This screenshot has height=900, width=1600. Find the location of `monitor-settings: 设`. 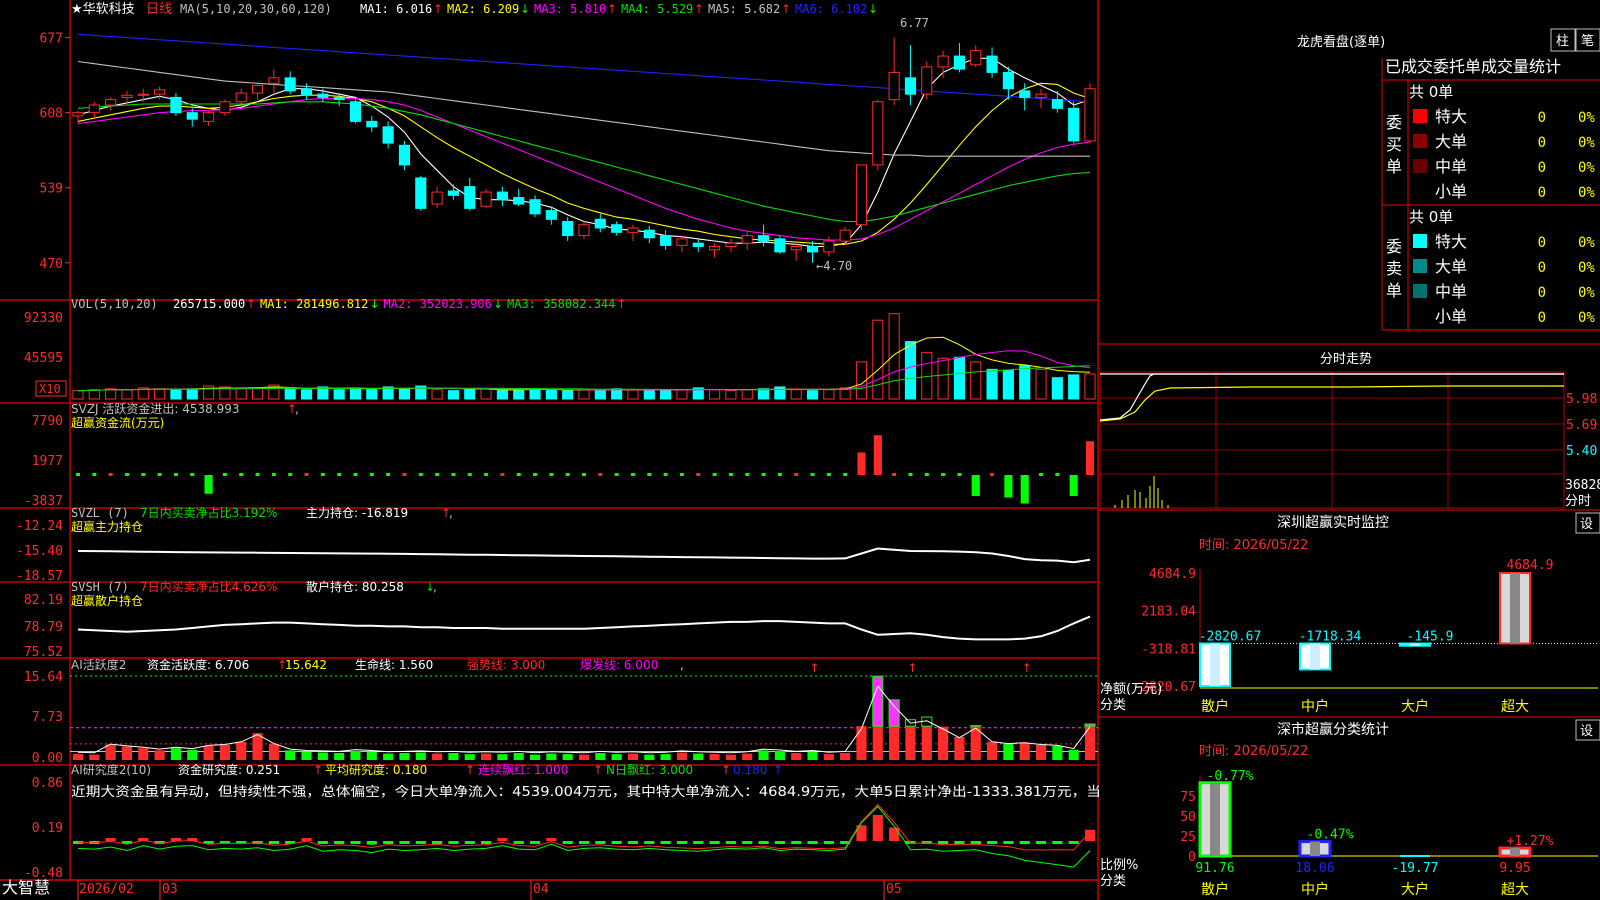

monitor-settings: 设 is located at coordinates (1586, 524).